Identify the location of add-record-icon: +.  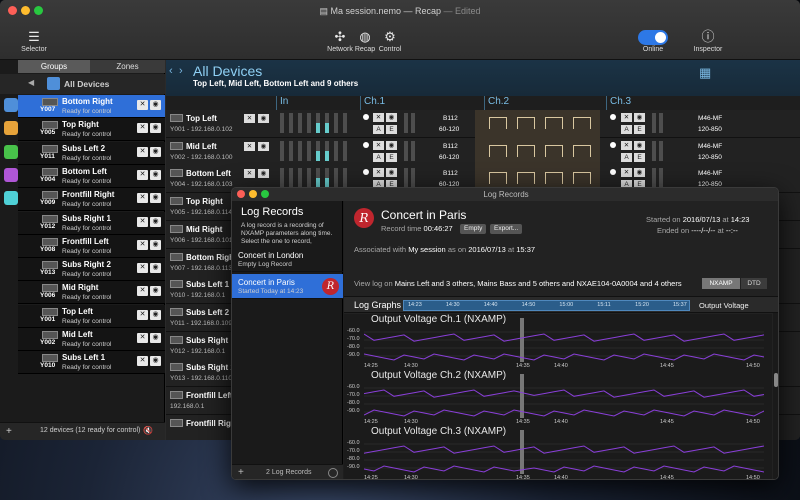
(241, 472).